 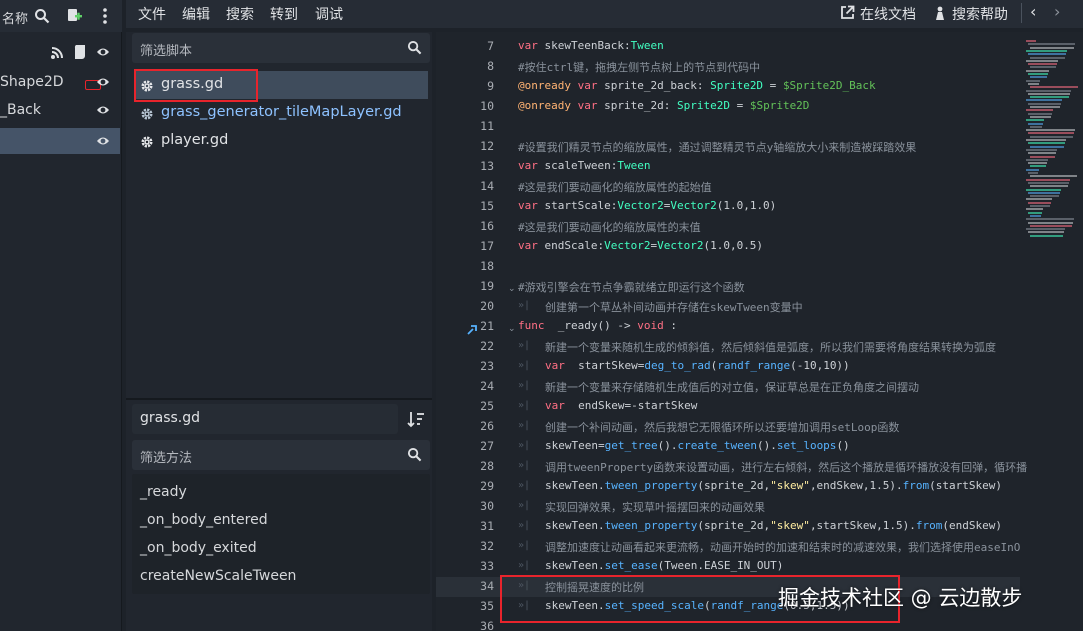 What do you see at coordinates (717, 147) in the screenshot?
I see `code-line: #设置我们精灵节点的缩放属性，通过调整精灵节点y轴缩放大小来制造被踩踏效果` at bounding box center [717, 147].